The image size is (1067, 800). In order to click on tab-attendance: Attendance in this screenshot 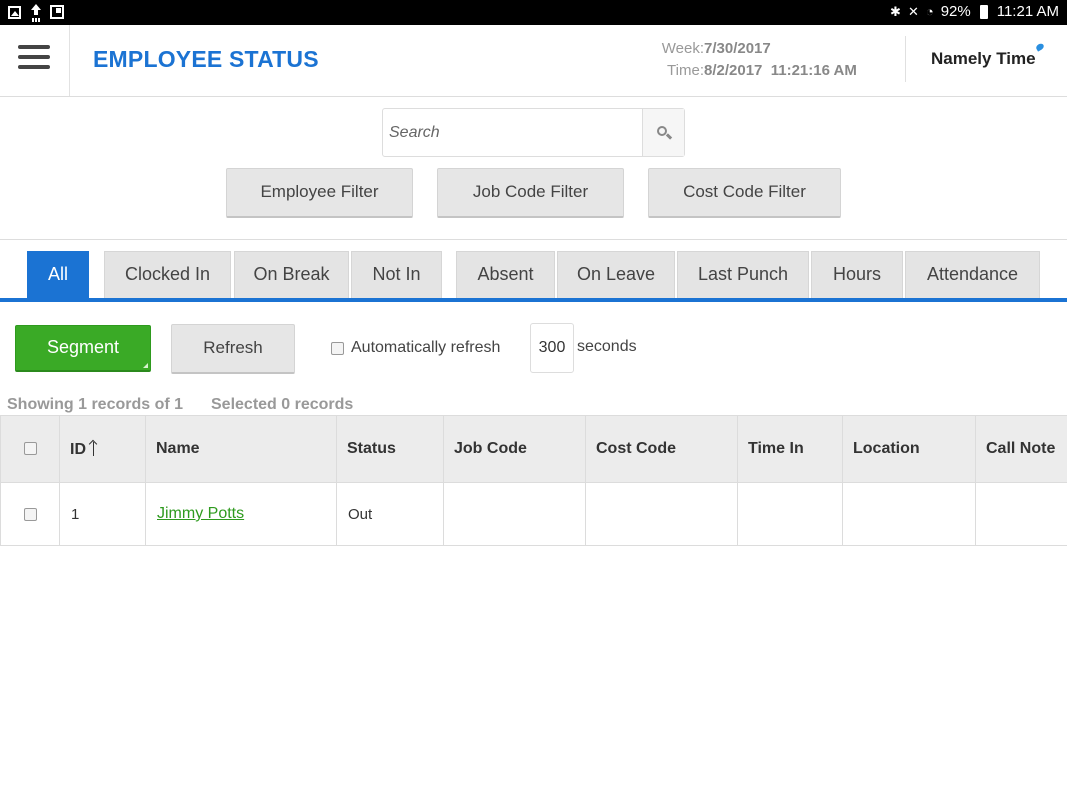, I will do `click(972, 274)`.